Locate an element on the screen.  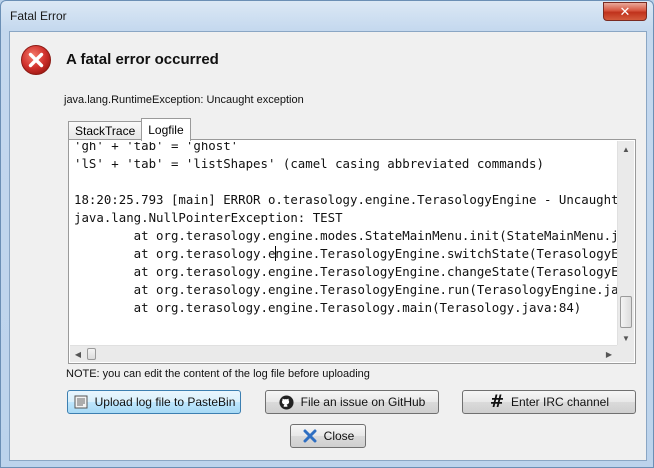
title-bar: Fatal Error ✕ is located at coordinates (327, 16).